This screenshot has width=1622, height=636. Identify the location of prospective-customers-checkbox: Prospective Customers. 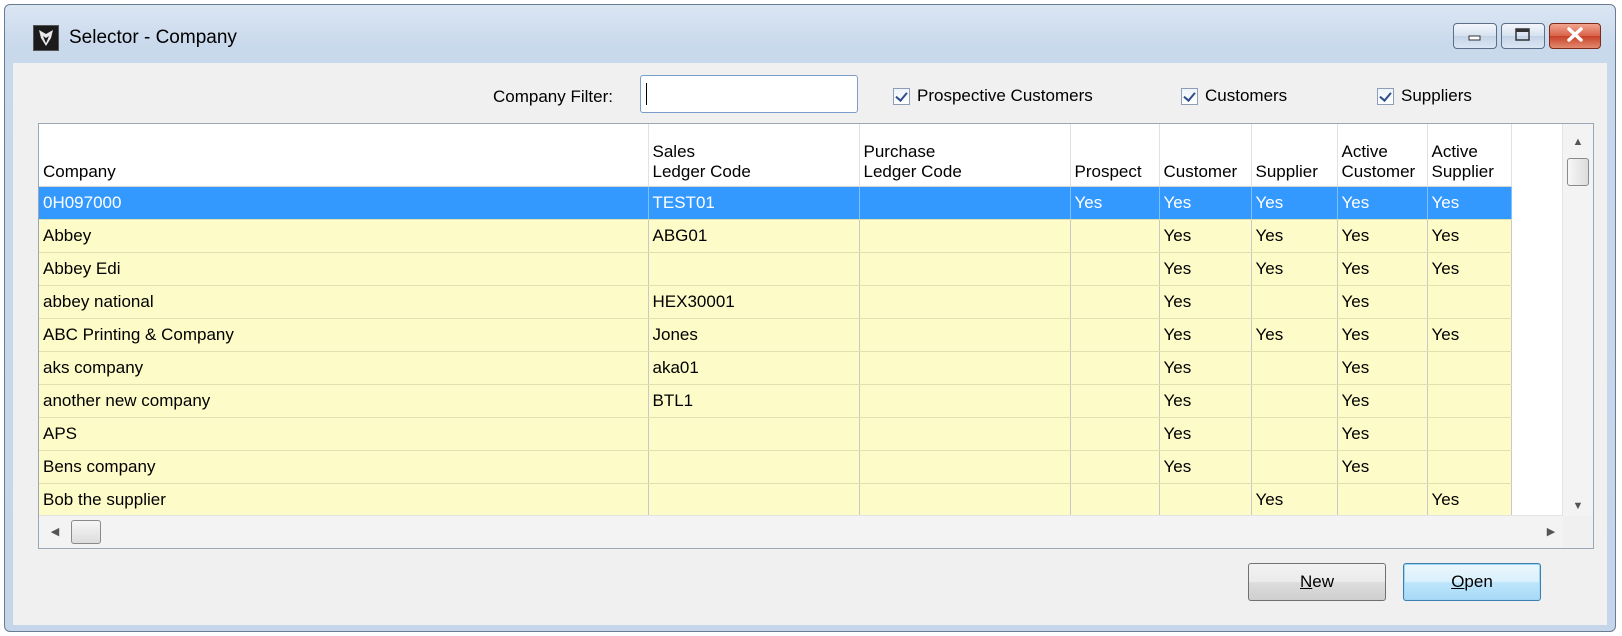
(993, 96).